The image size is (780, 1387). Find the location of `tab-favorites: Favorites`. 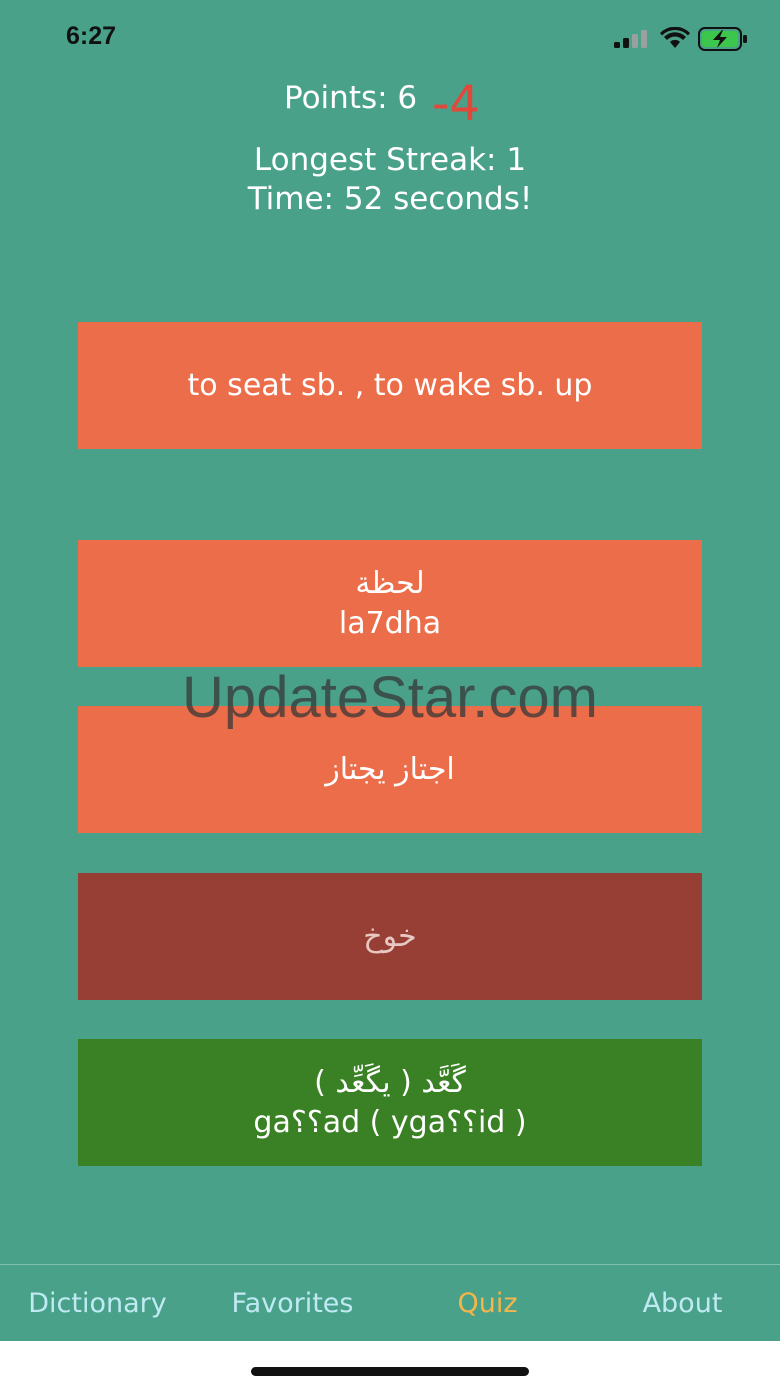

tab-favorites: Favorites is located at coordinates (292, 1303).